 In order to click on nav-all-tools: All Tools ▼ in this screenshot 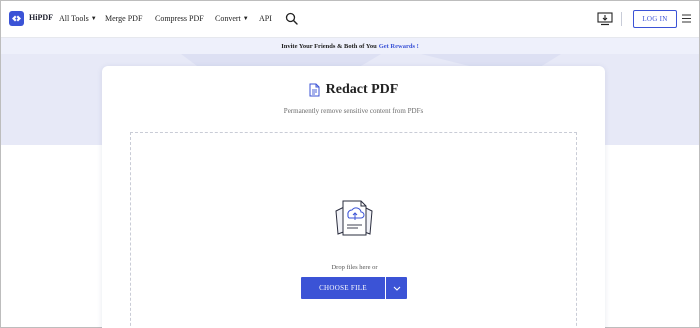, I will do `click(78, 18)`.